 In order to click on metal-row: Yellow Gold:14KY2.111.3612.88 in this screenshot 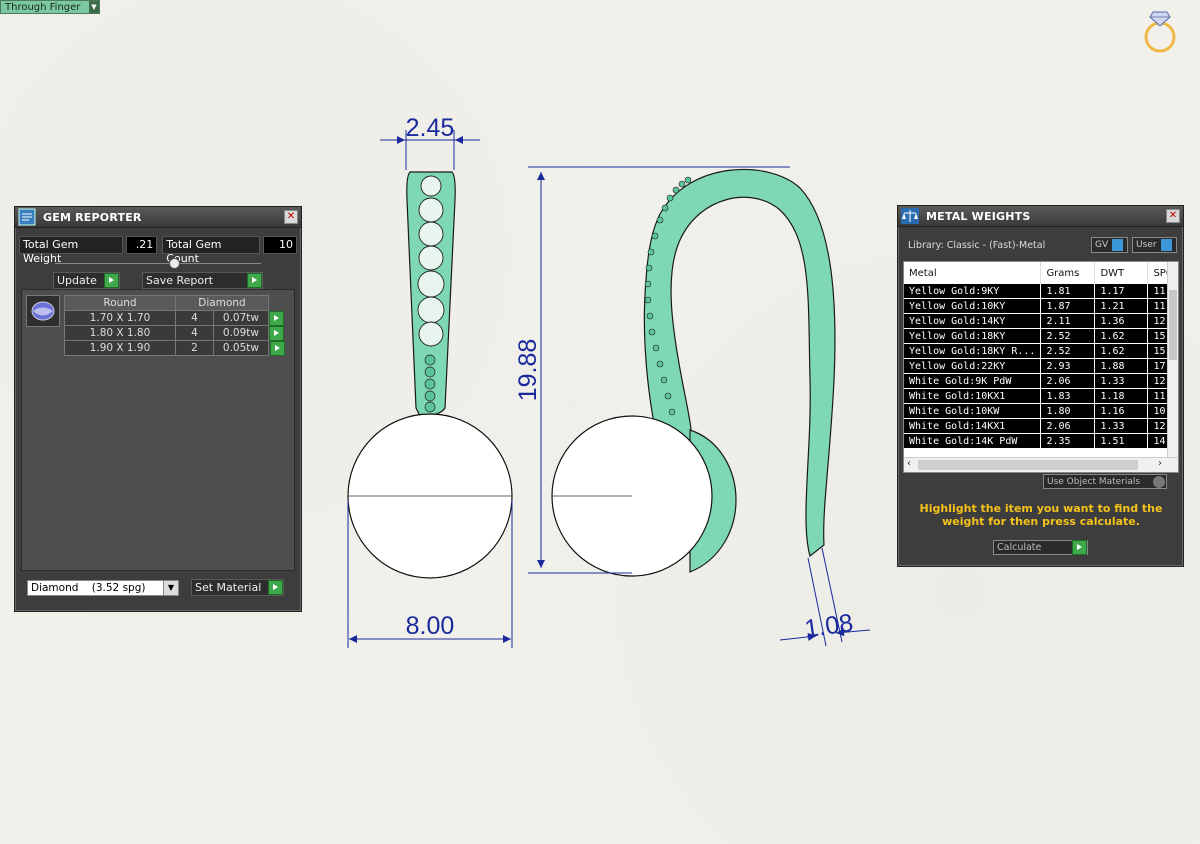, I will do `click(1041, 321)`.